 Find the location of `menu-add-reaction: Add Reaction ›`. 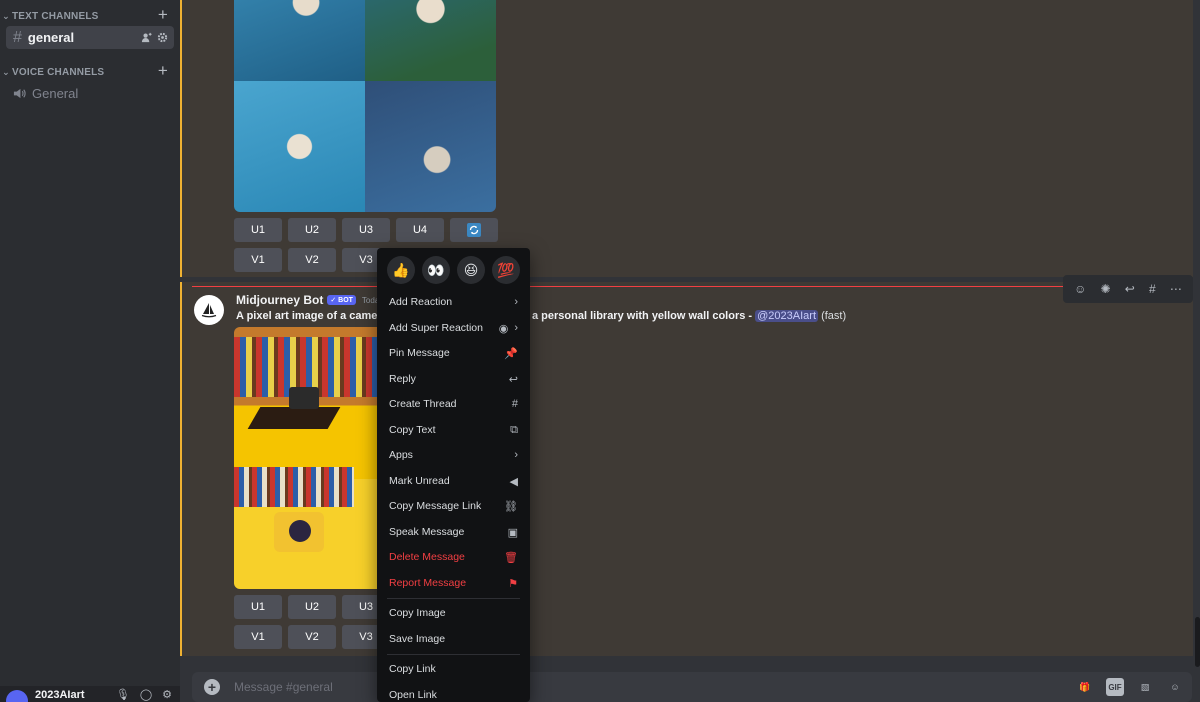

menu-add-reaction: Add Reaction › is located at coordinates (453, 302).